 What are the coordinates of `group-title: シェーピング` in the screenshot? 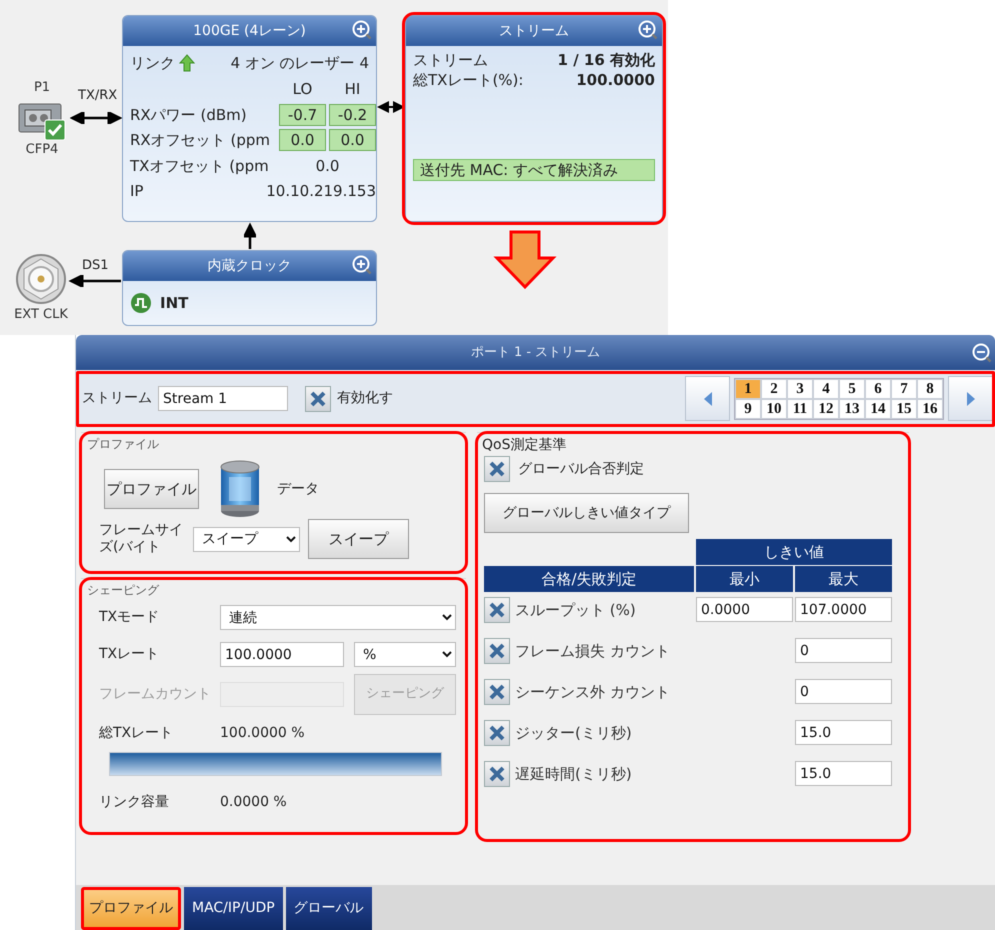 It's located at (123, 590).